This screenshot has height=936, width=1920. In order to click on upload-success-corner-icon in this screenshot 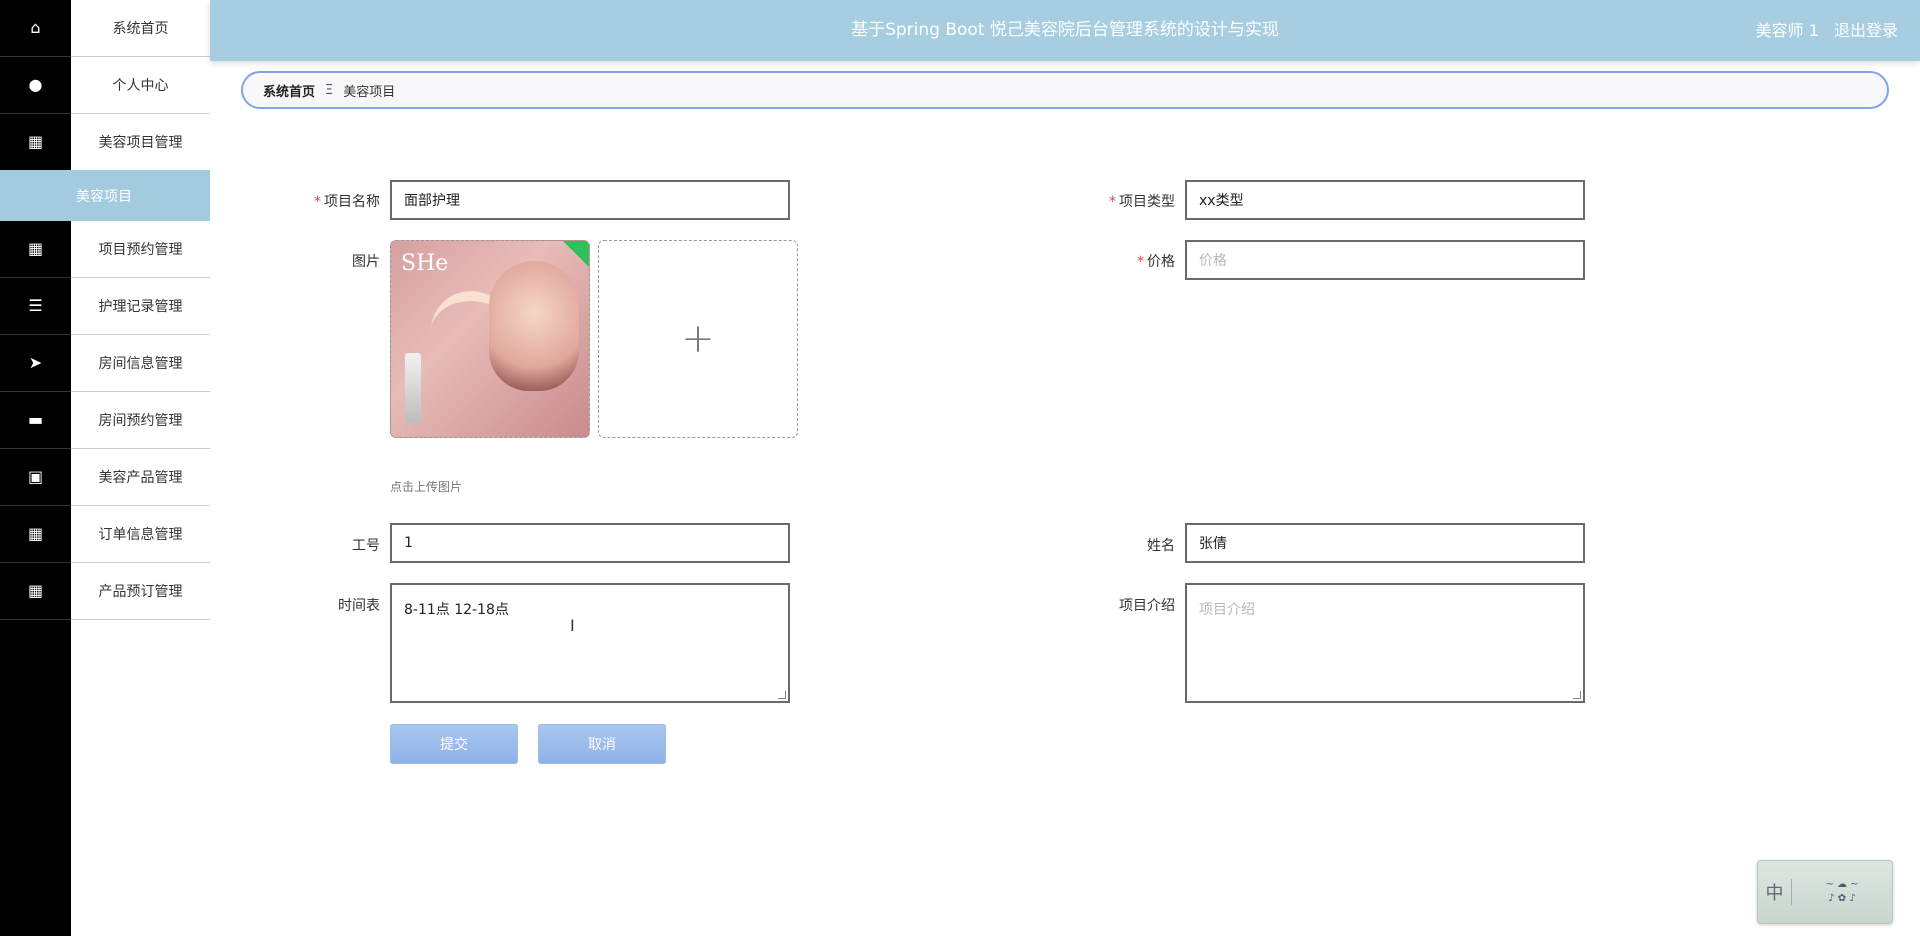, I will do `click(576, 254)`.